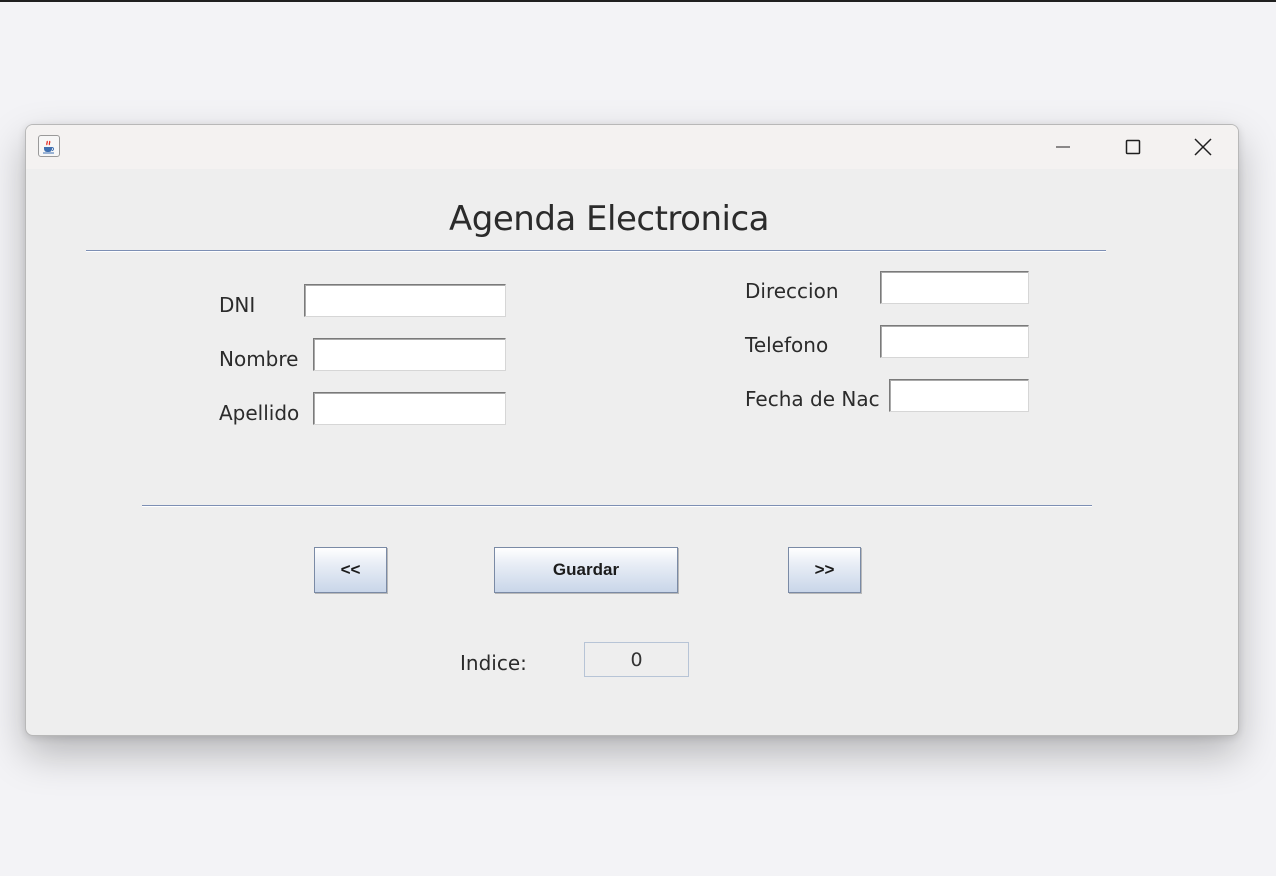  I want to click on next-button: >>, so click(824, 570).